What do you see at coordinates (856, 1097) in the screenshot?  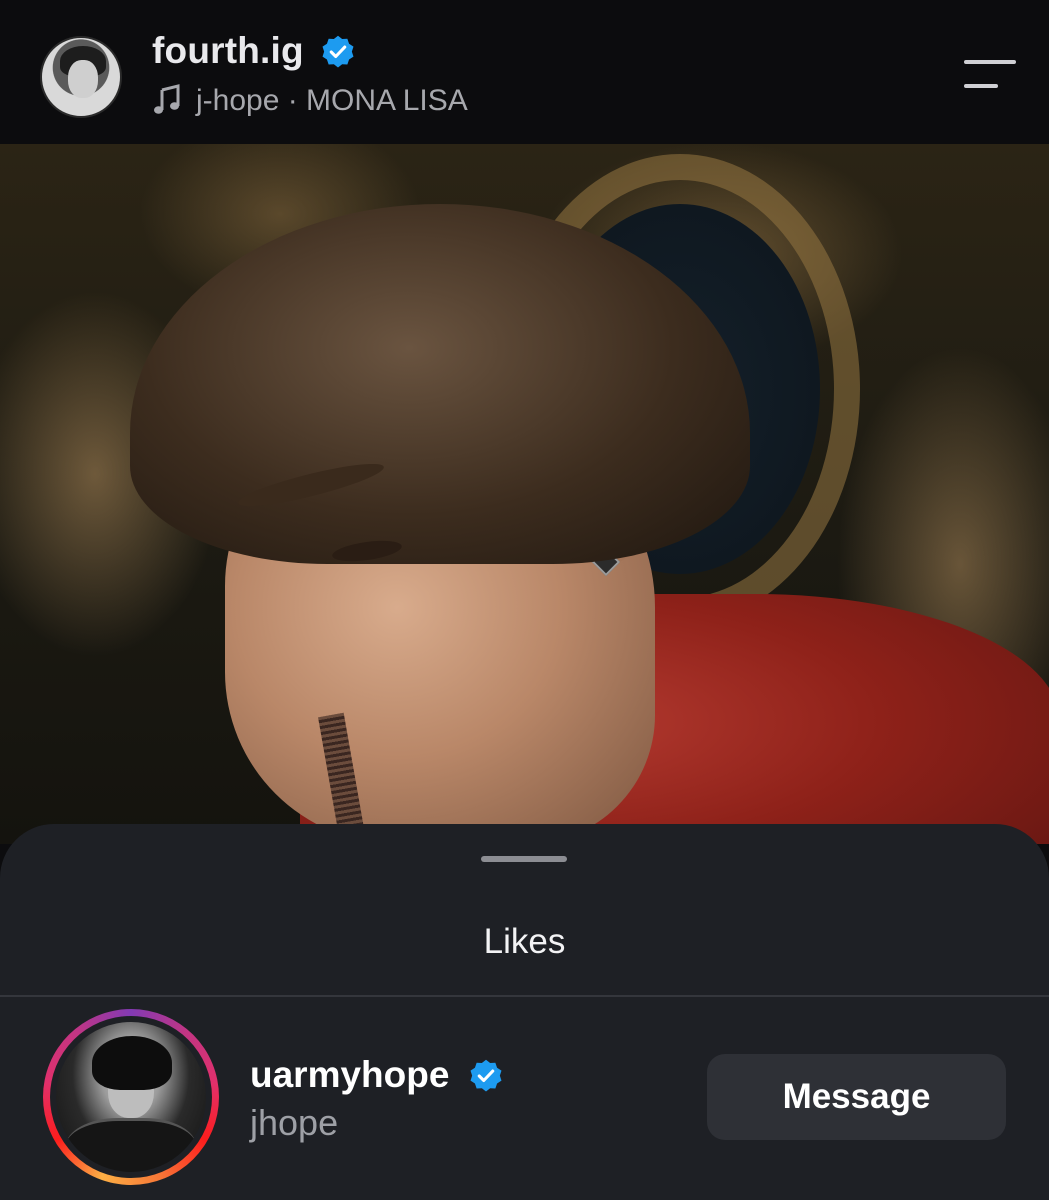 I see `message-button: Message` at bounding box center [856, 1097].